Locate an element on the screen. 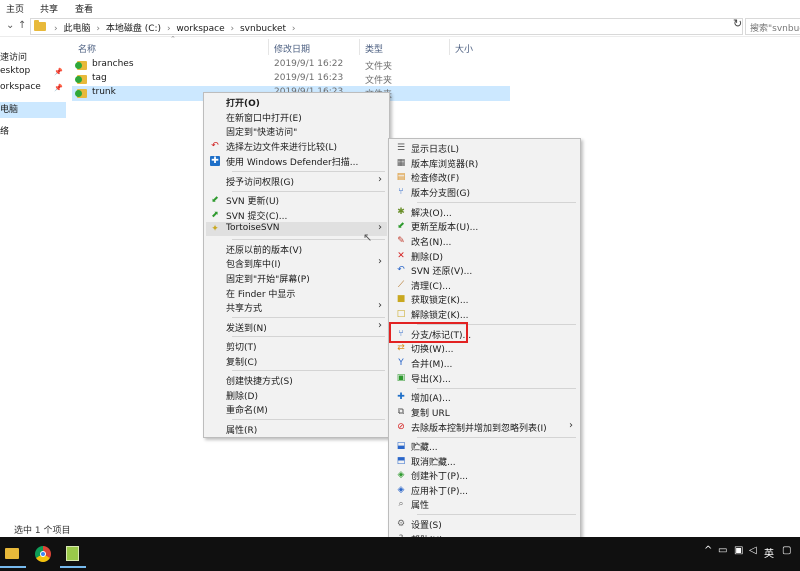 This screenshot has height=571, width=800. menu-grant-access: 授予访问权限(G) › is located at coordinates (296, 181).